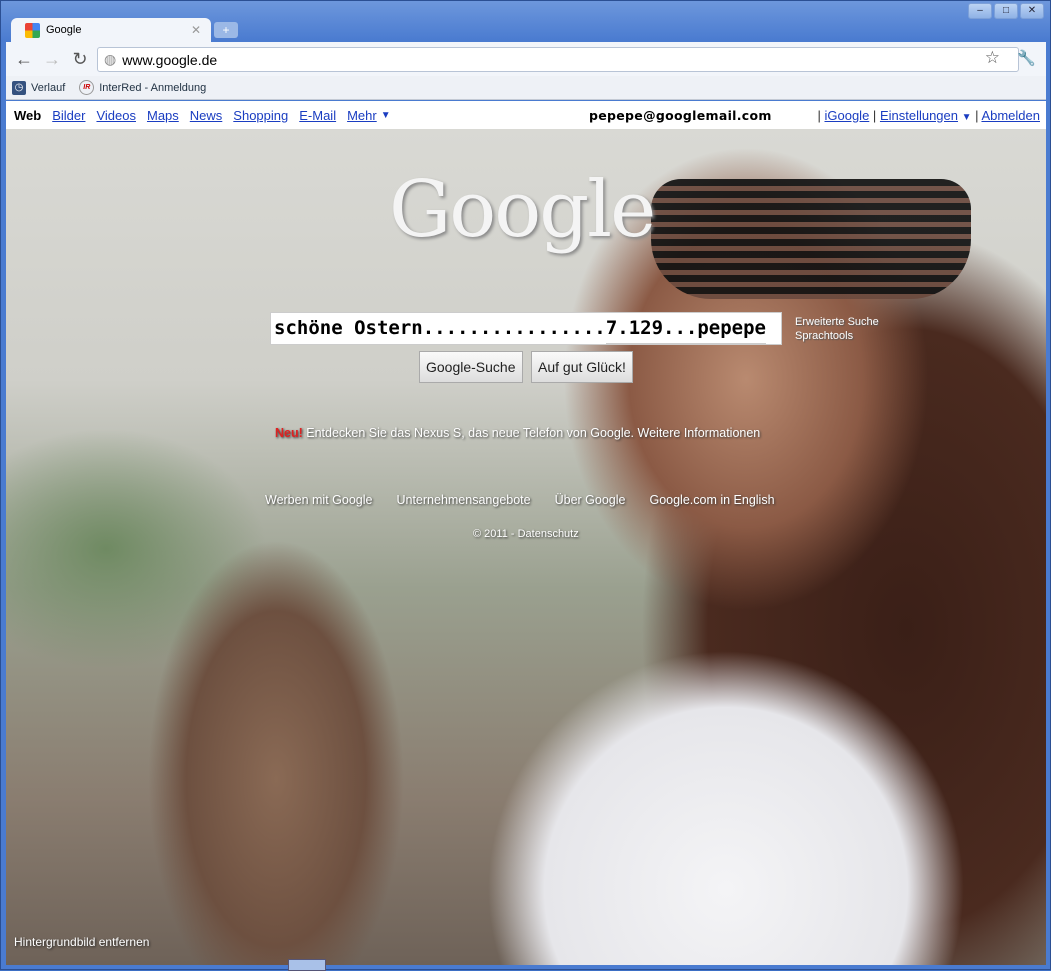 The image size is (1051, 971). I want to click on copyright: © 2011 - Datenschutz, so click(526, 534).